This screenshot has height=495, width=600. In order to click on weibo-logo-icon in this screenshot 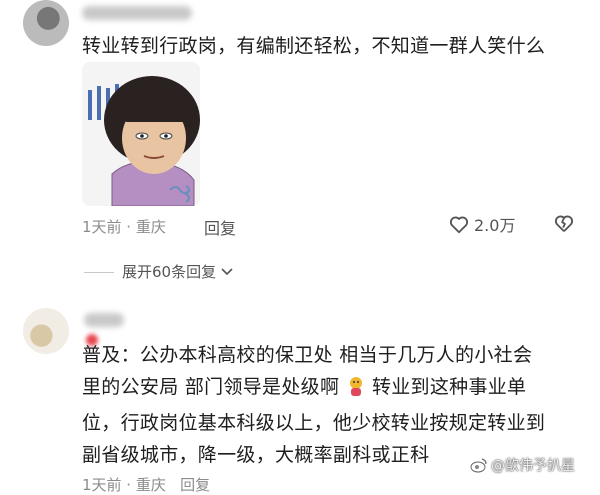, I will do `click(478, 465)`.